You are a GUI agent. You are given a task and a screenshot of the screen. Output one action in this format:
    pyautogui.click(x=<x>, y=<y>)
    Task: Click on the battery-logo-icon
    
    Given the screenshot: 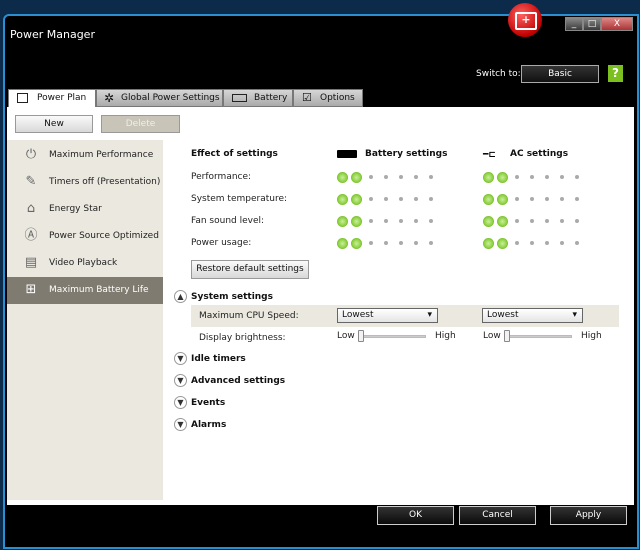 What is the action you would take?
    pyautogui.click(x=525, y=20)
    